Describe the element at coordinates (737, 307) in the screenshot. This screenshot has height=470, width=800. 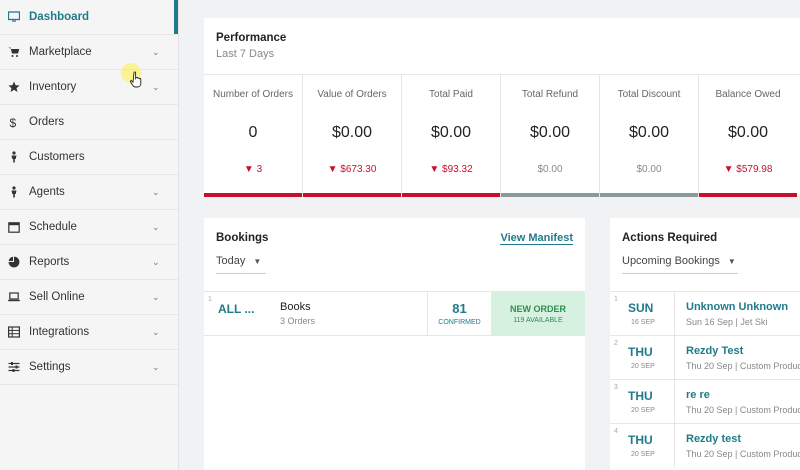
I see `action-customer-name: Unknown Unknown` at that location.